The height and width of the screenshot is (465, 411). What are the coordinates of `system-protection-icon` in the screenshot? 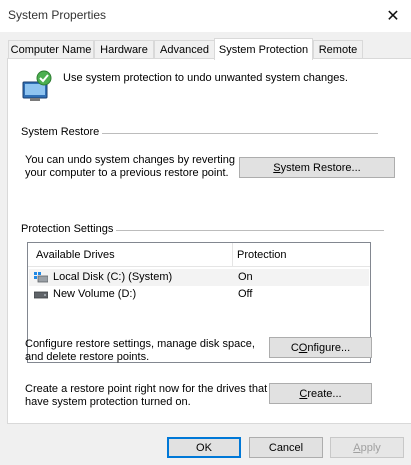 It's located at (37, 85).